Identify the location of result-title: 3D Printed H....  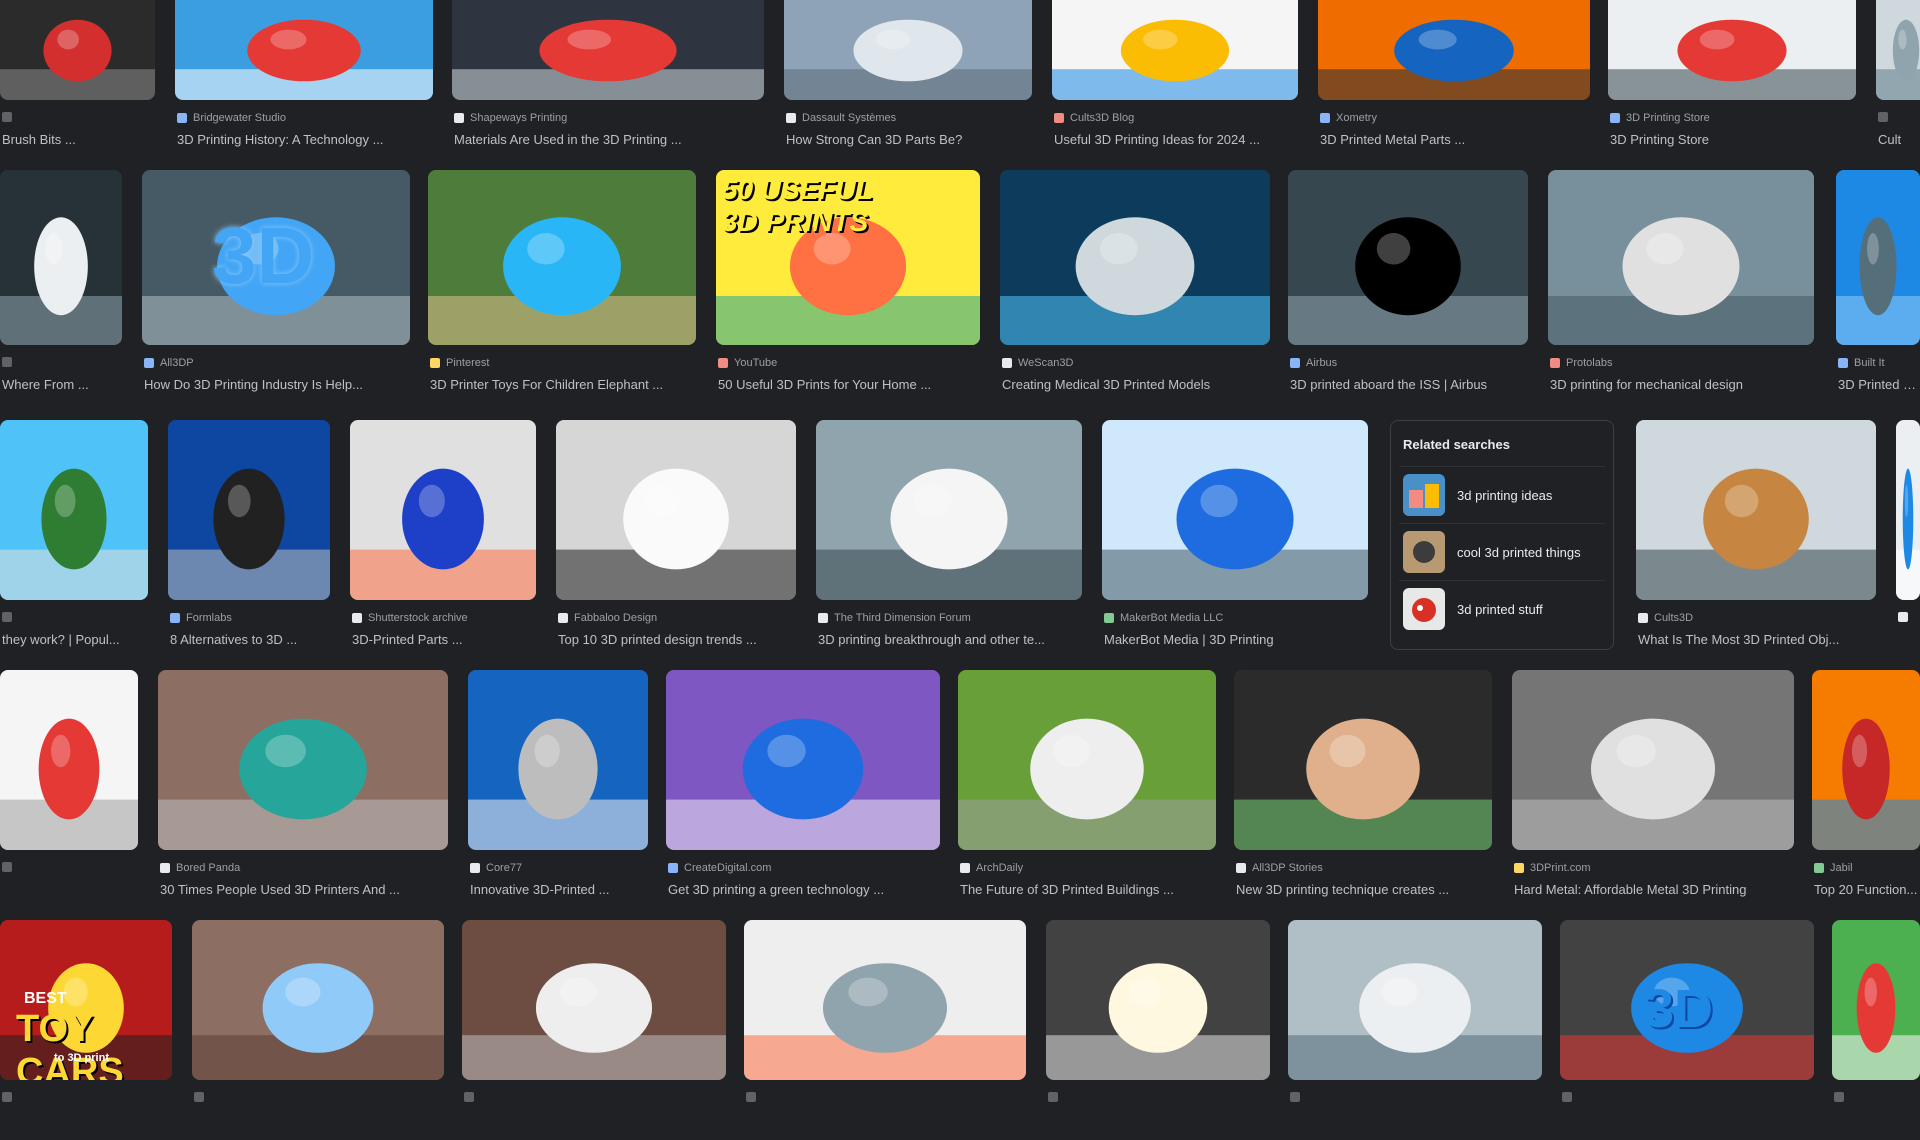
(1878, 384).